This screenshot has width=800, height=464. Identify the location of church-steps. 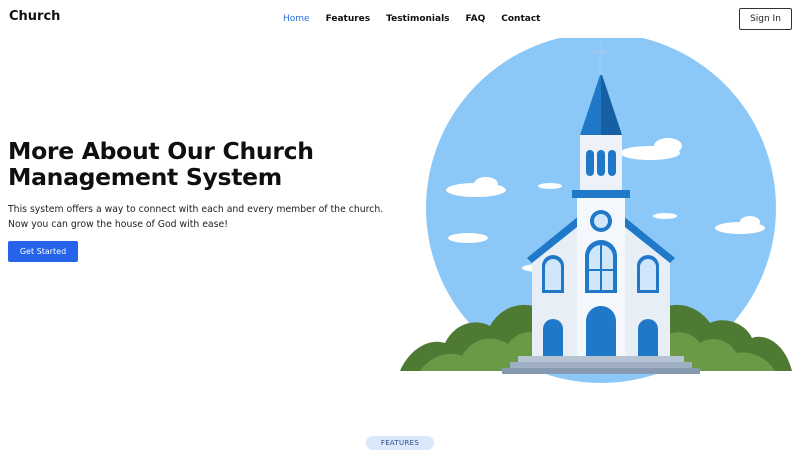
(601, 365).